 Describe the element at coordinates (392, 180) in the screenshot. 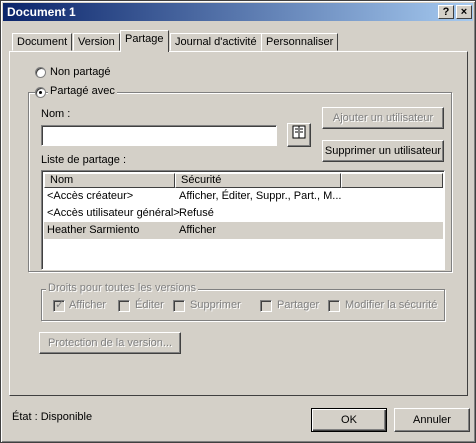

I see `column-header-empty` at that location.